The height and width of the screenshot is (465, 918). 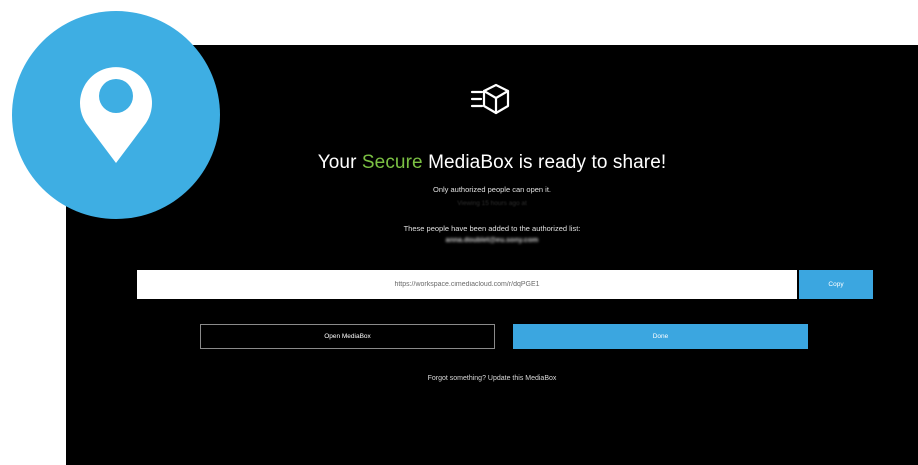 I want to click on headline-accent: Secure, so click(x=392, y=162).